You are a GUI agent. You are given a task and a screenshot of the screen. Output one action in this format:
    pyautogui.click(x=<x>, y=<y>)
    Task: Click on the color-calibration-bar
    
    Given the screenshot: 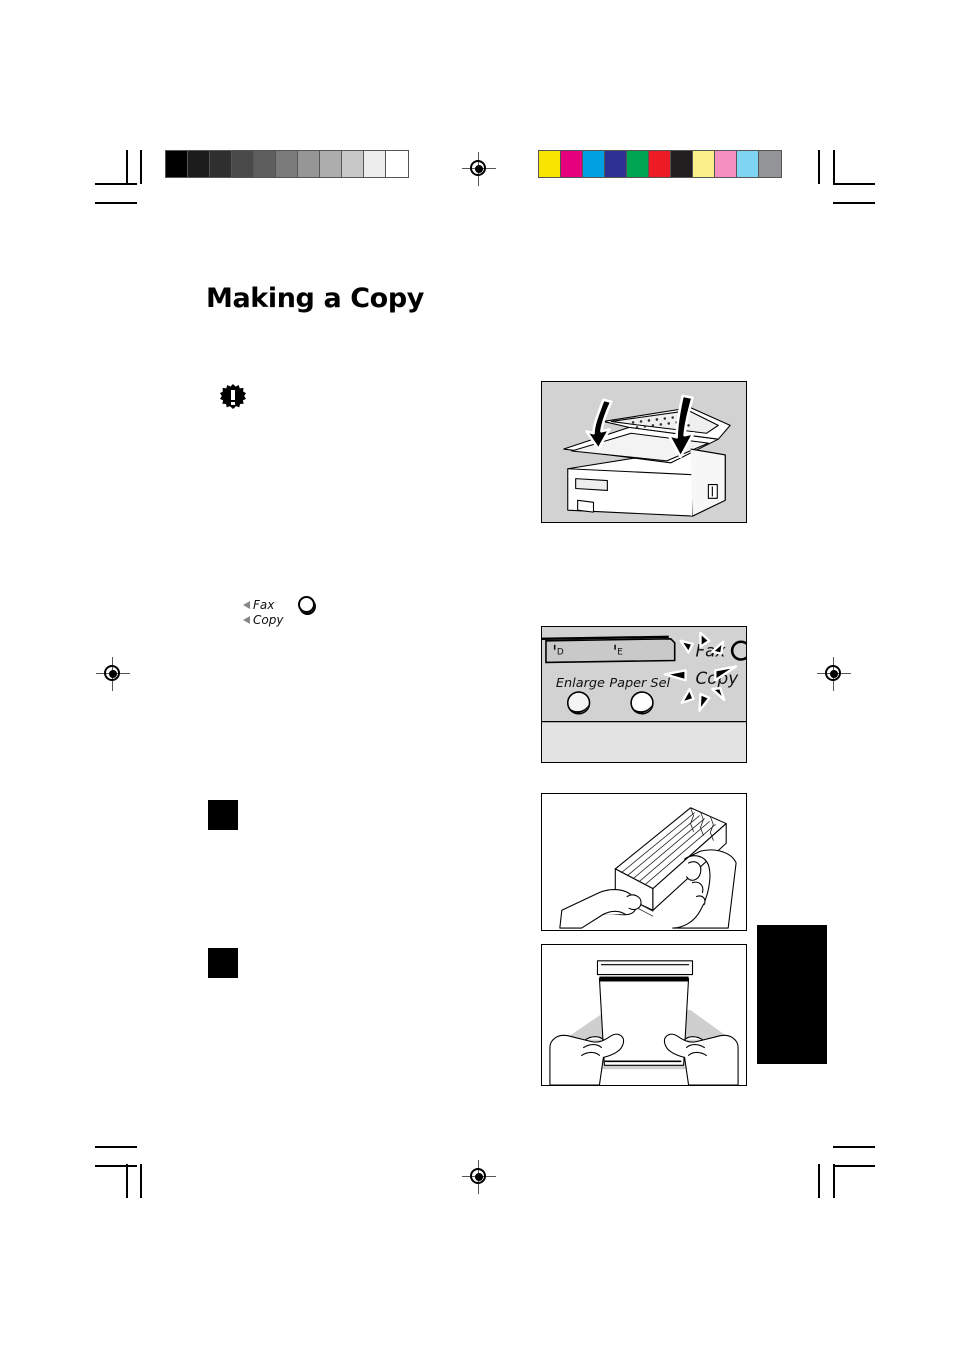 What is the action you would take?
    pyautogui.click(x=660, y=164)
    